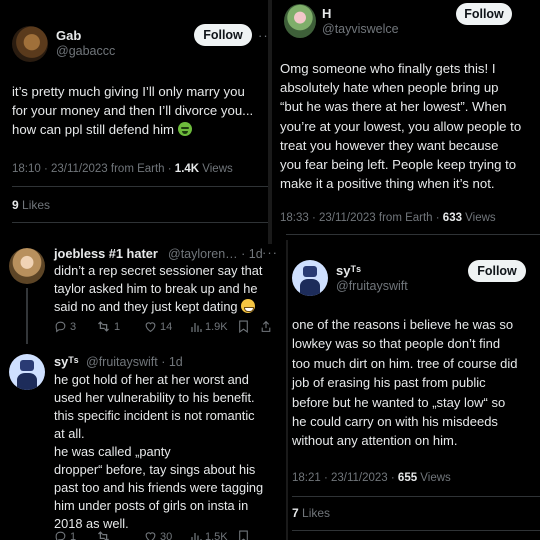 This screenshot has width=540, height=540. I want to click on user-handle-time: @fruitayswift · 1d, so click(134, 362).